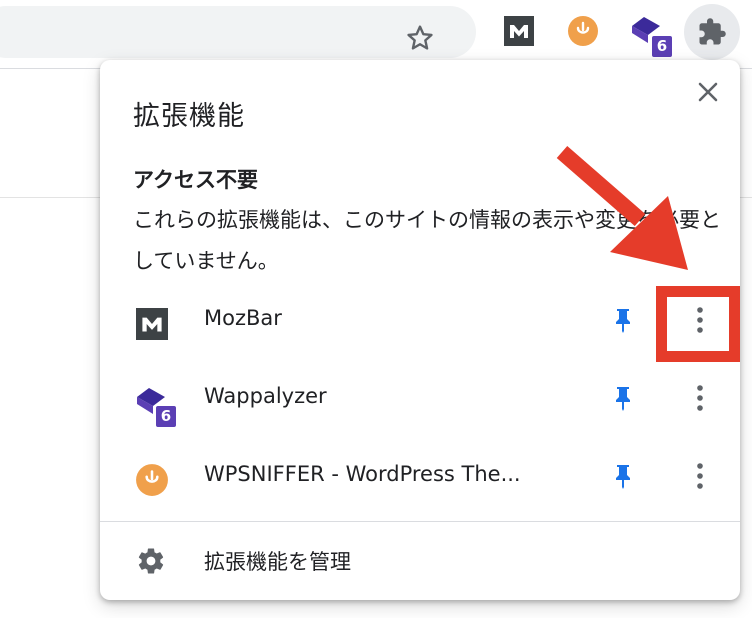 This screenshot has width=752, height=618. Describe the element at coordinates (189, 116) in the screenshot. I see `popup-title: 拡張機能` at that location.